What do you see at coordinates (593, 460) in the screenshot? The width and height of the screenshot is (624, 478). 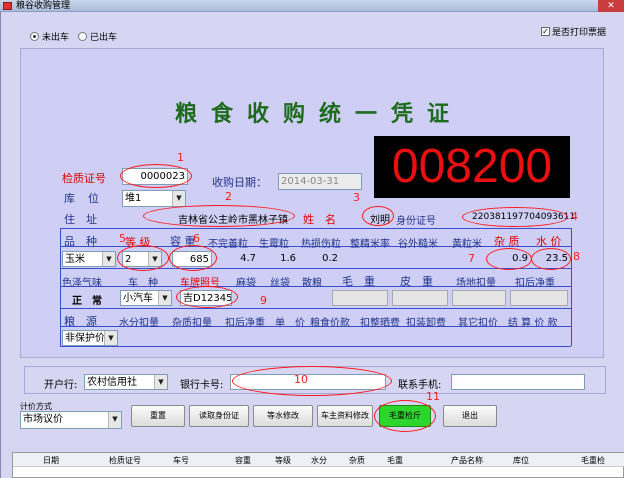 I see `column-header: 毛重检` at bounding box center [593, 460].